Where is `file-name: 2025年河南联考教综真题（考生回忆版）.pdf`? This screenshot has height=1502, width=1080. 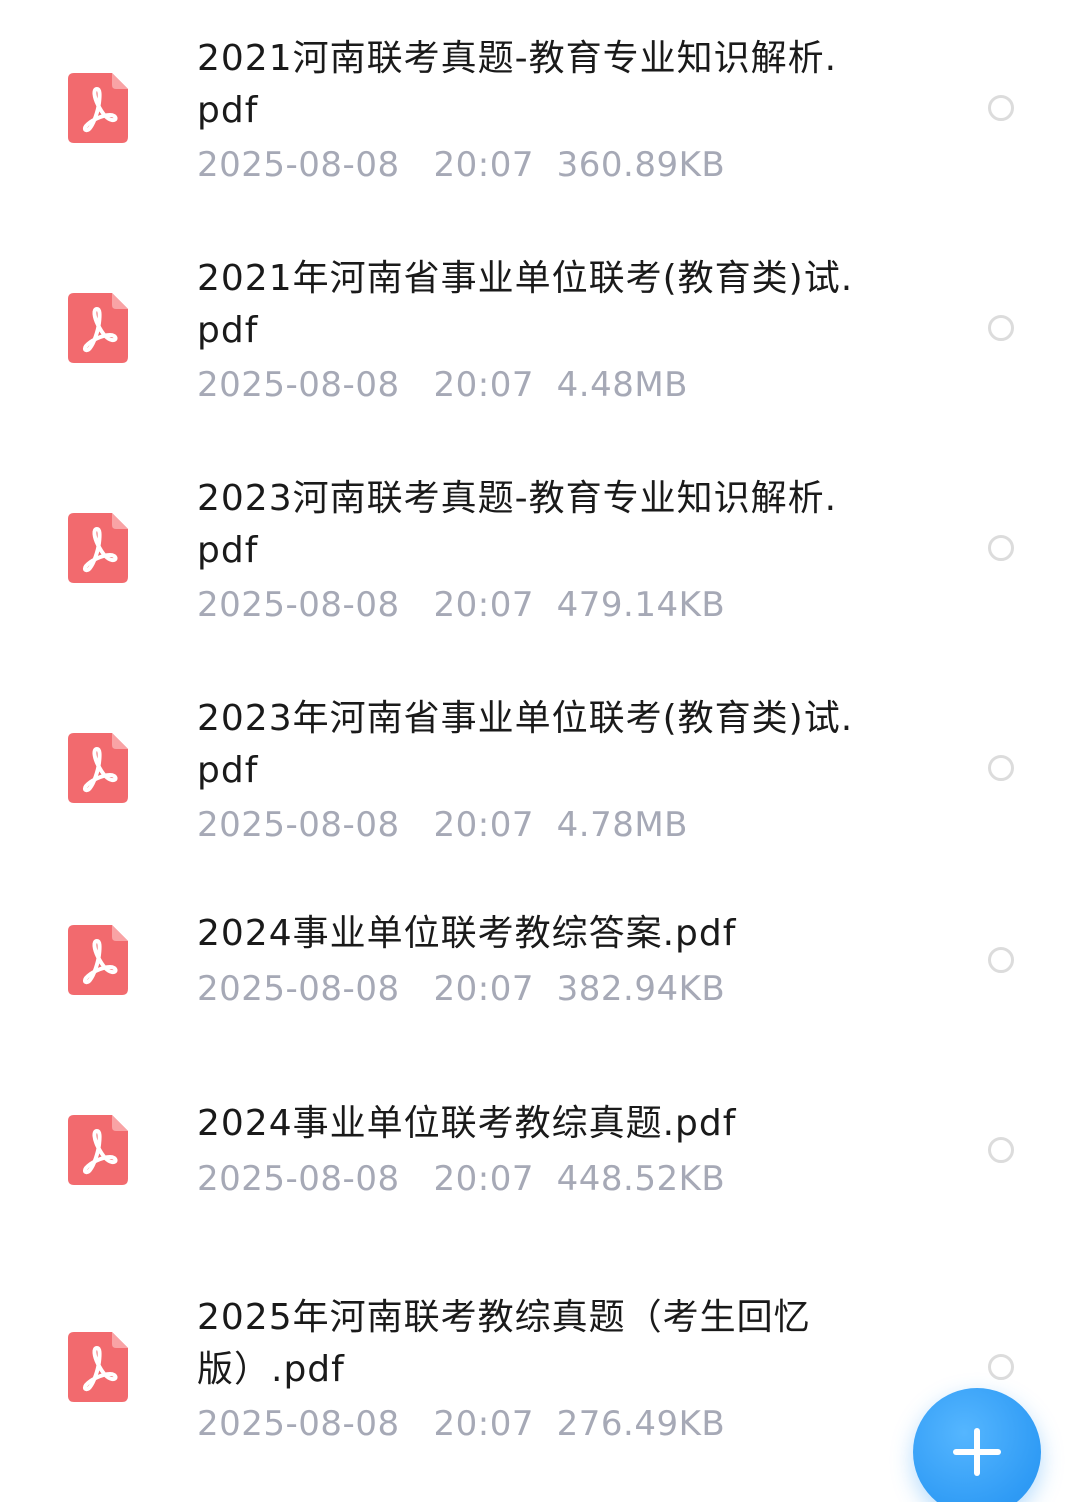 file-name: 2025年河南联考教综真题（考生回忆版）.pdf is located at coordinates (504, 1343).